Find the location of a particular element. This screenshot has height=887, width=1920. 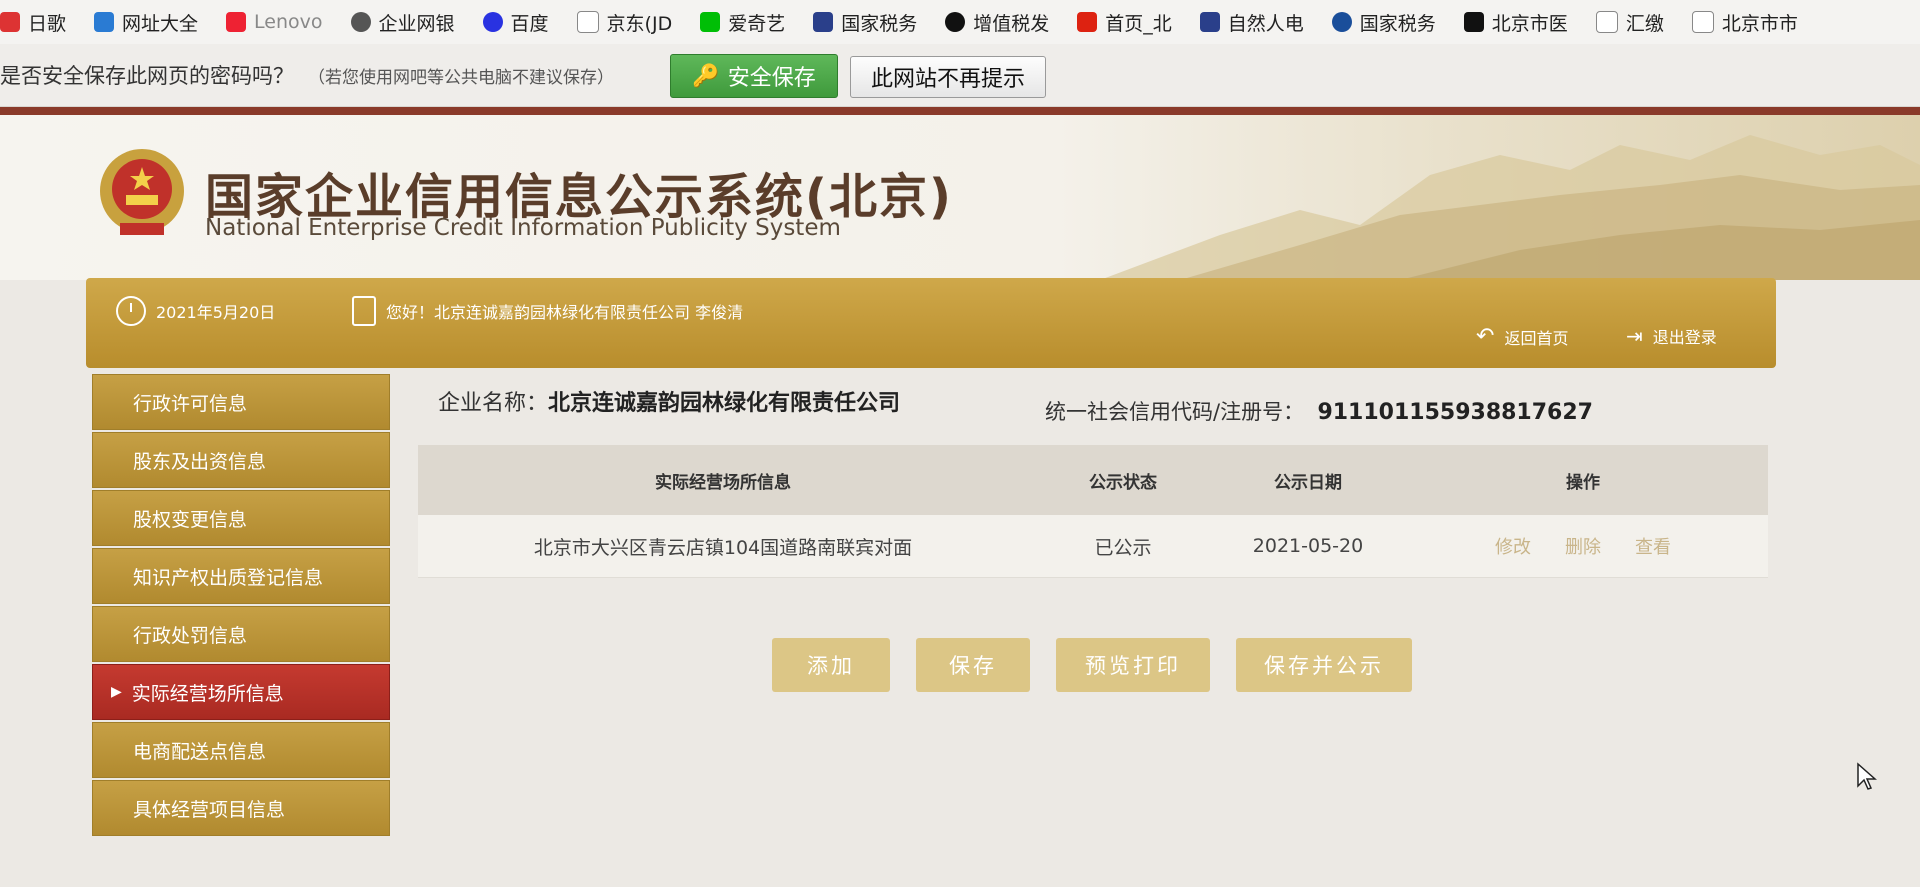

bookmark-item: 增值税发 is located at coordinates (997, 22).